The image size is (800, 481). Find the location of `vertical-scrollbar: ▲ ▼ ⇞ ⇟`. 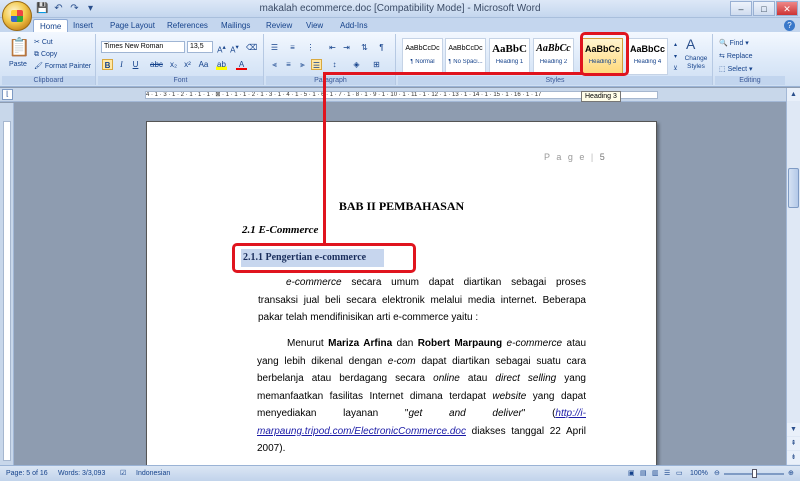

vertical-scrollbar: ▲ ▼ ⇞ ⇟ is located at coordinates (793, 276).